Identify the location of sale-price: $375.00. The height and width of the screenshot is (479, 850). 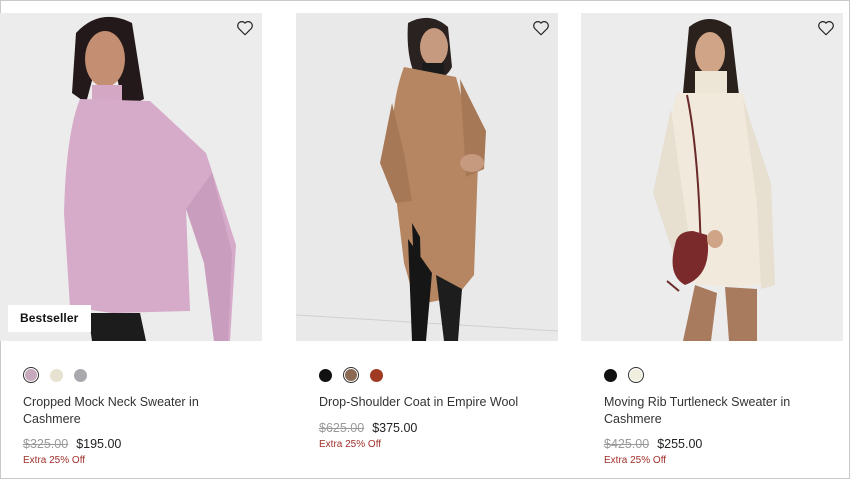
(395, 427).